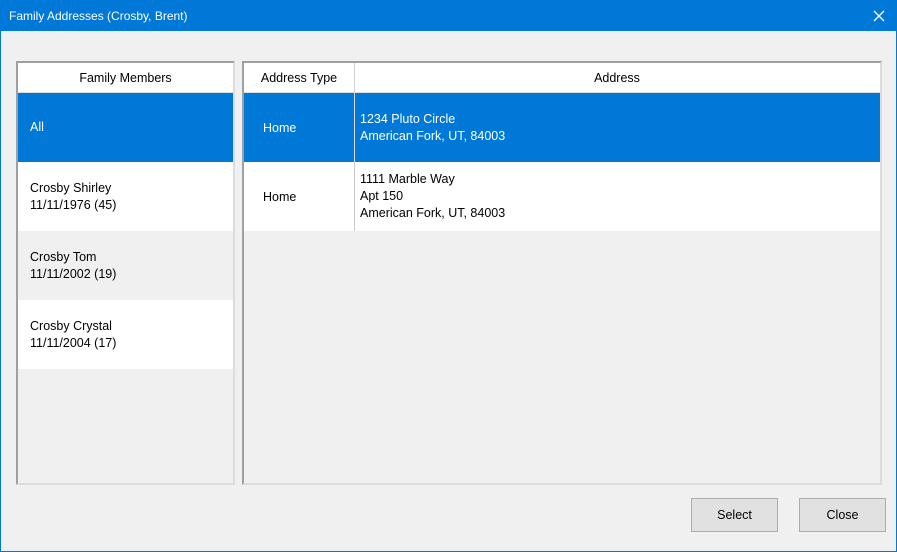  I want to click on address-line: 1111 Marble Way, so click(407, 179).